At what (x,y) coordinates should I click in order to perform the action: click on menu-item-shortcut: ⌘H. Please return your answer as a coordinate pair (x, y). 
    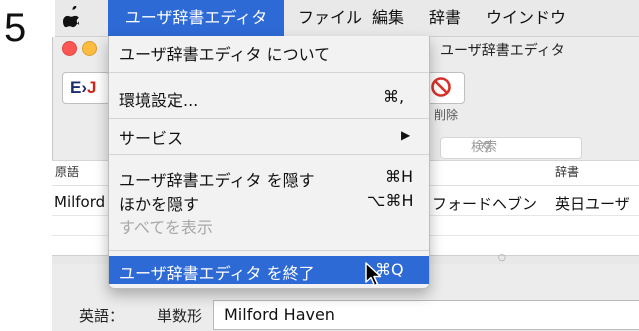
    Looking at the image, I should click on (399, 176).